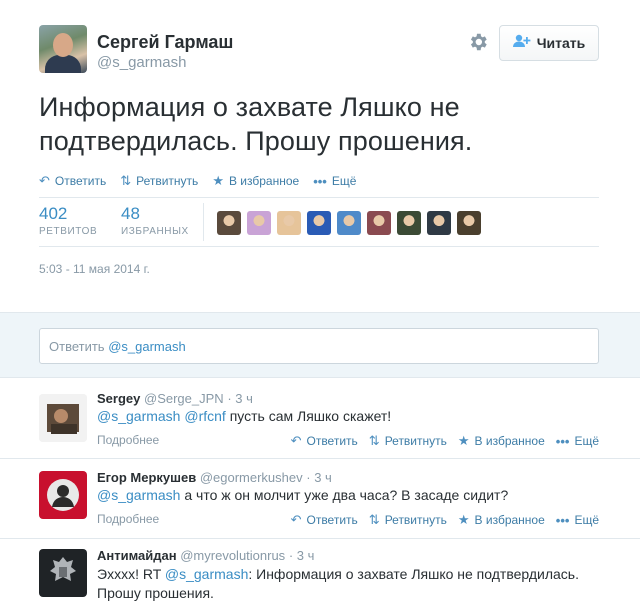  I want to click on retweets-stat: 402 РЕТВИТОВ, so click(68, 220).